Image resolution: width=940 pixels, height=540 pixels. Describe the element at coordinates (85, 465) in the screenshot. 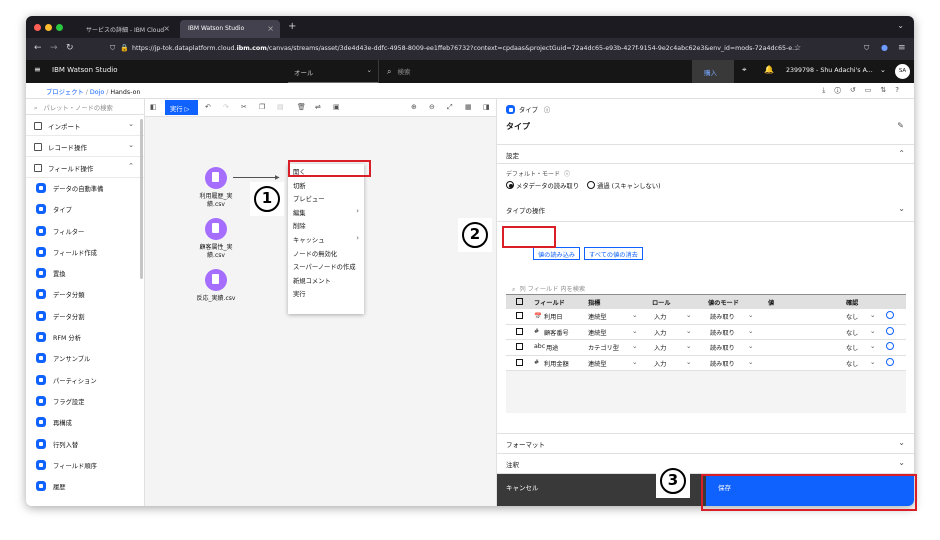

I see `palette-node-field-reorder: フィールド順序` at that location.